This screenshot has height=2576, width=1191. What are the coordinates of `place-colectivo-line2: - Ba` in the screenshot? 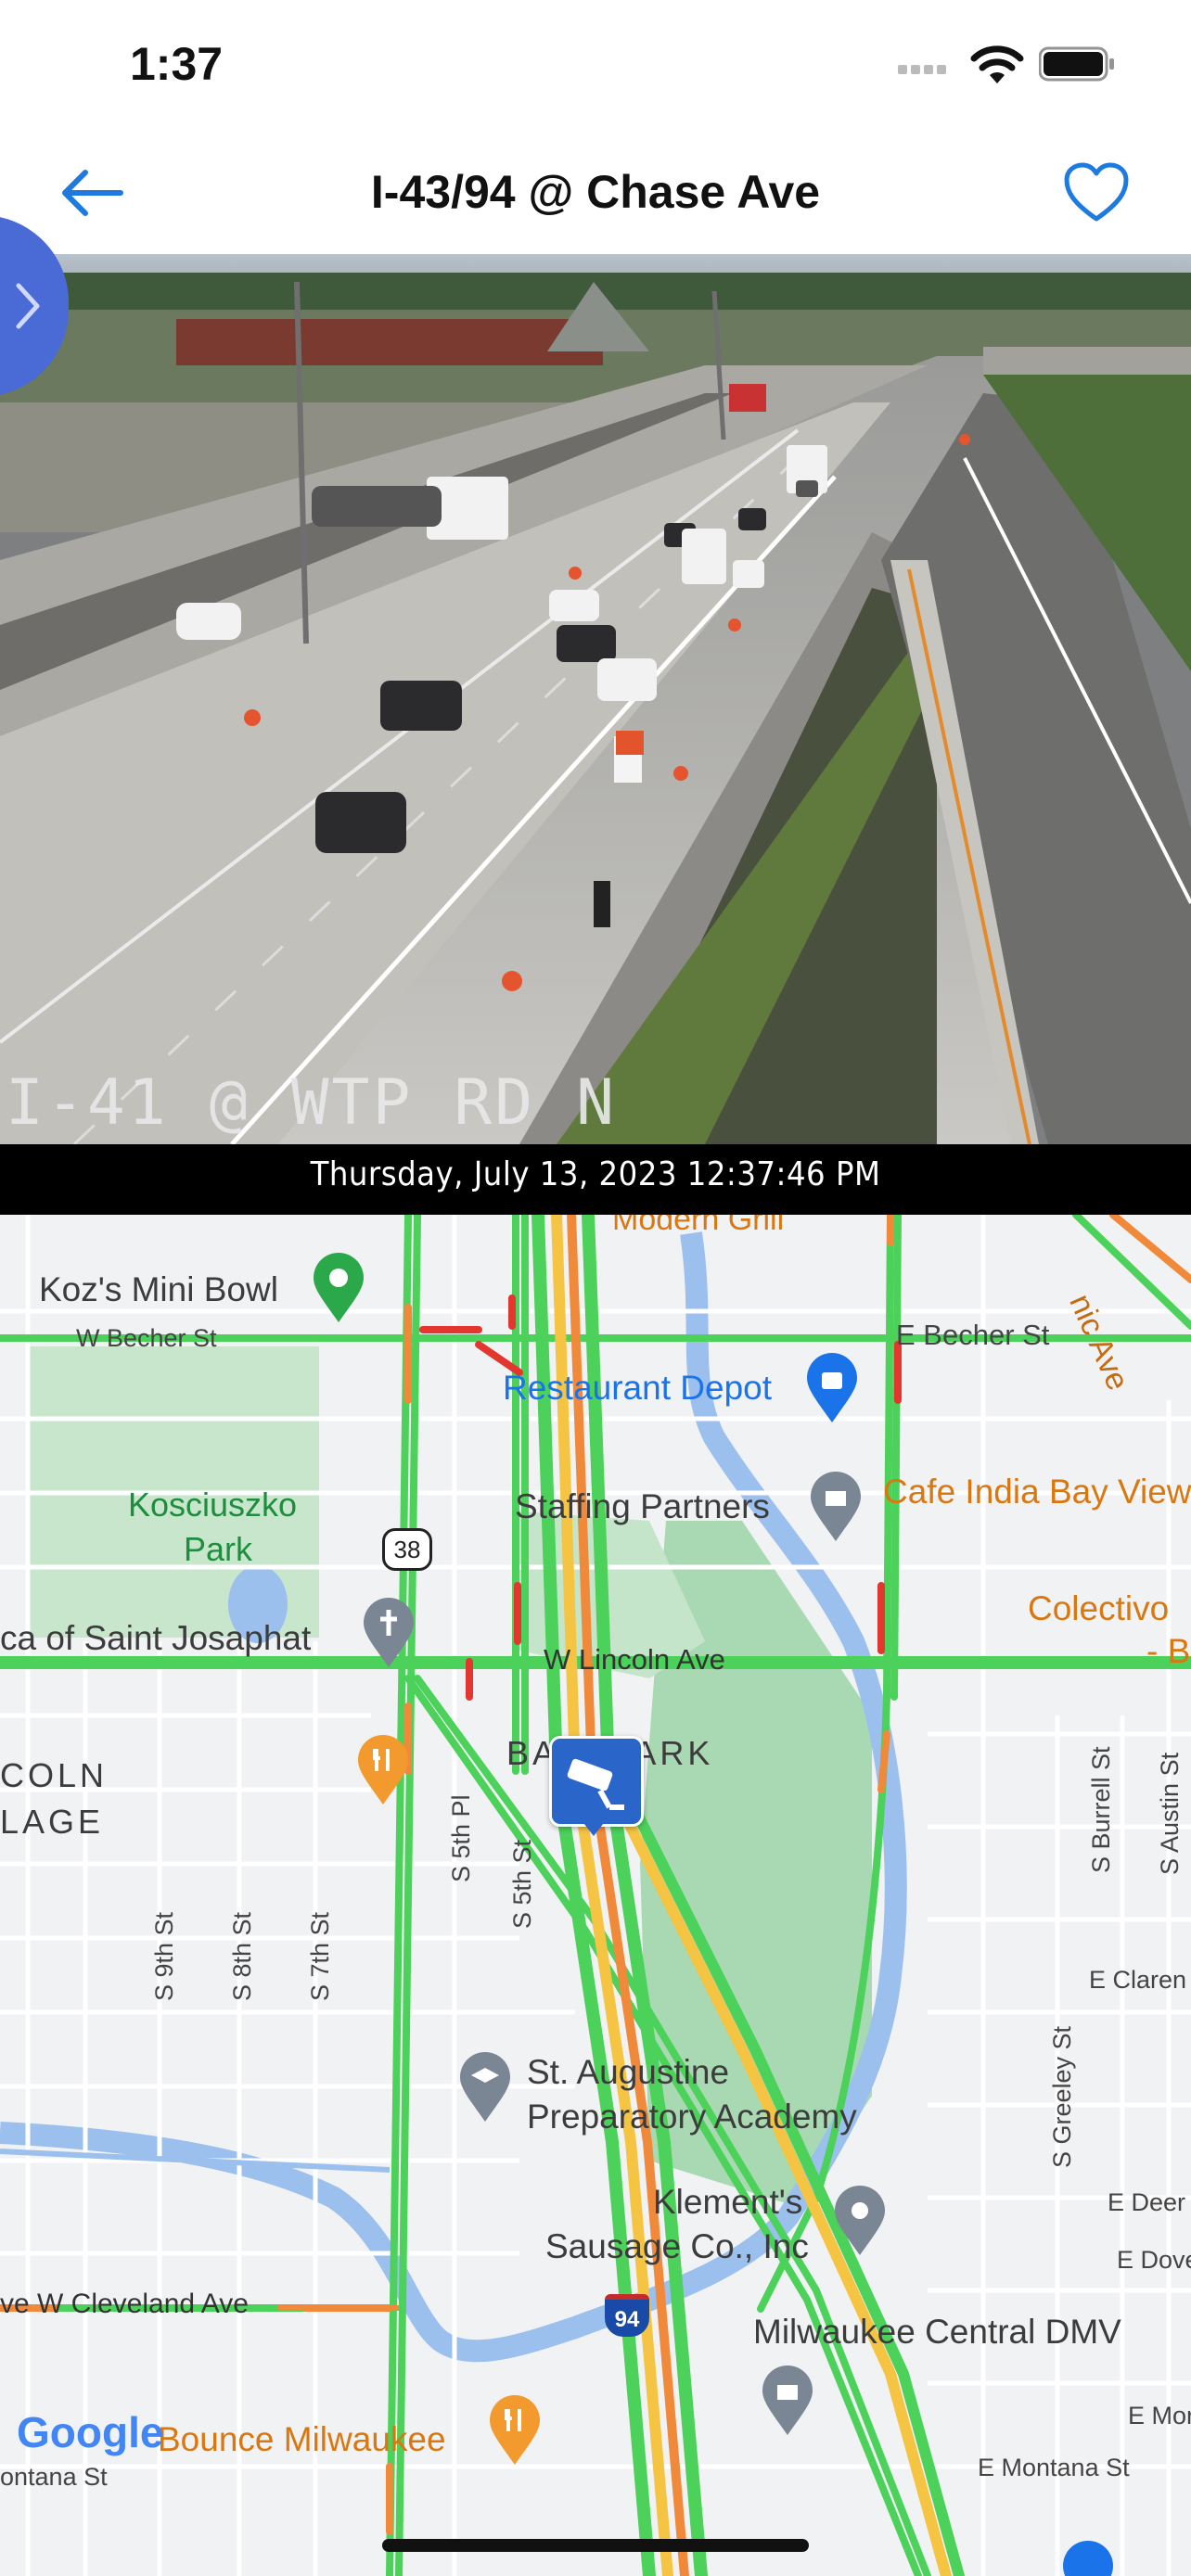 It's located at (1168, 1652).